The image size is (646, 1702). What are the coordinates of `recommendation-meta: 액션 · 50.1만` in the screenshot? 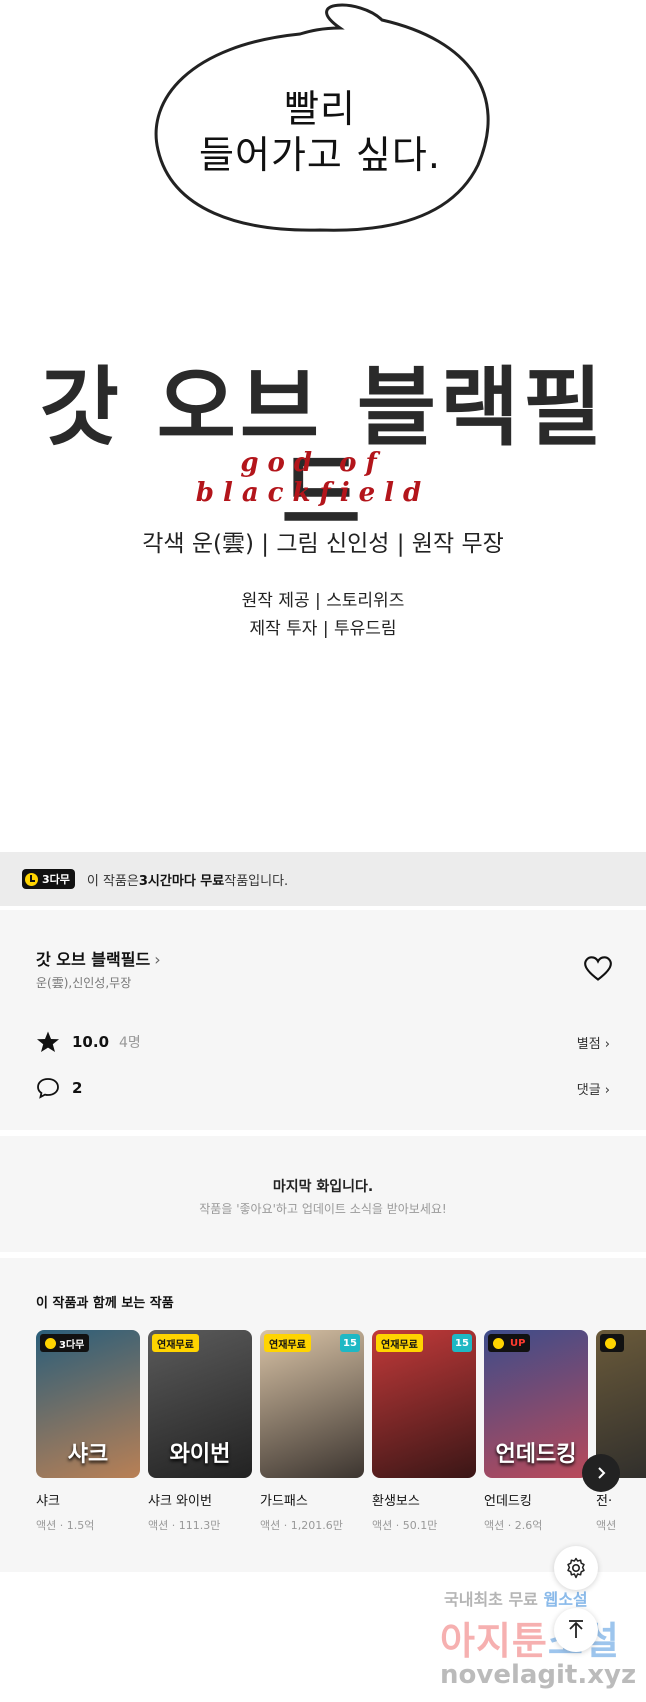 It's located at (405, 1525).